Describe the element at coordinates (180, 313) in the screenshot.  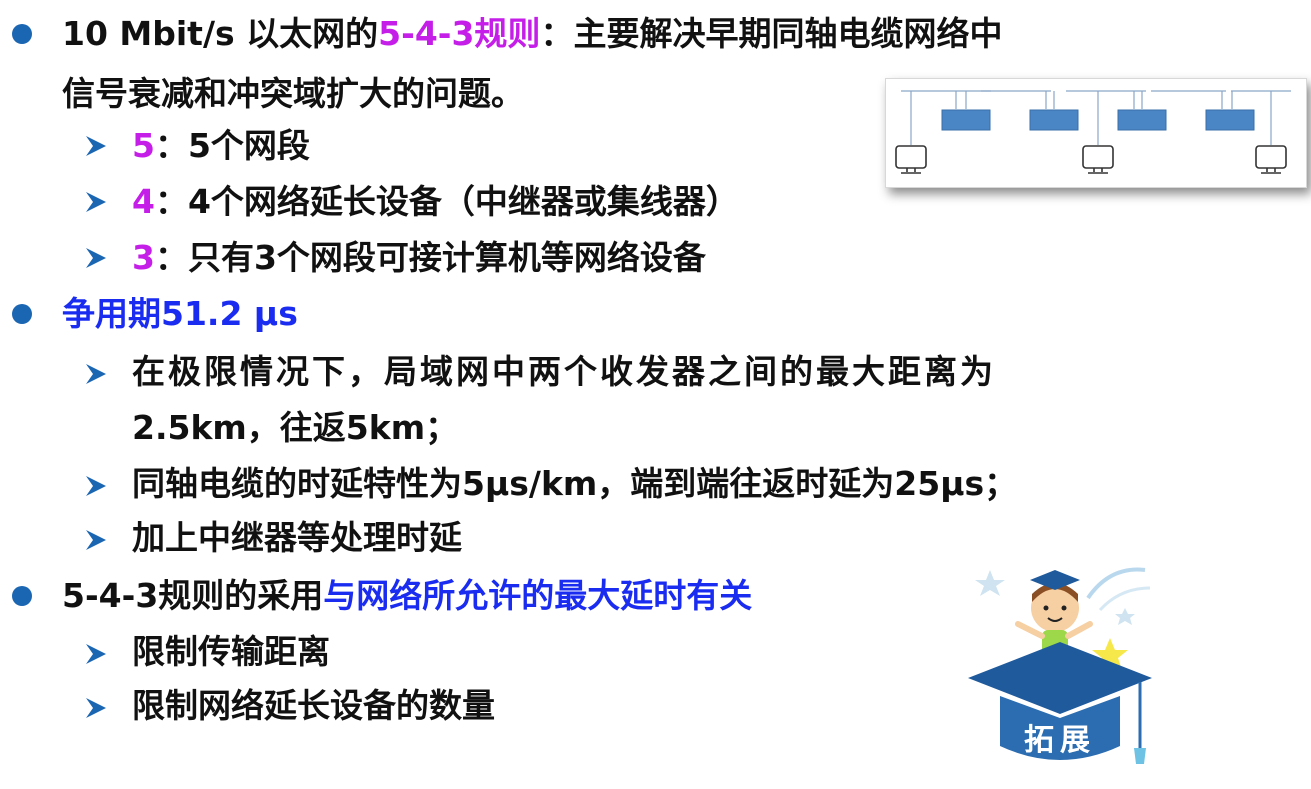
I see `item-contention: 争用期51.2 μs` at that location.